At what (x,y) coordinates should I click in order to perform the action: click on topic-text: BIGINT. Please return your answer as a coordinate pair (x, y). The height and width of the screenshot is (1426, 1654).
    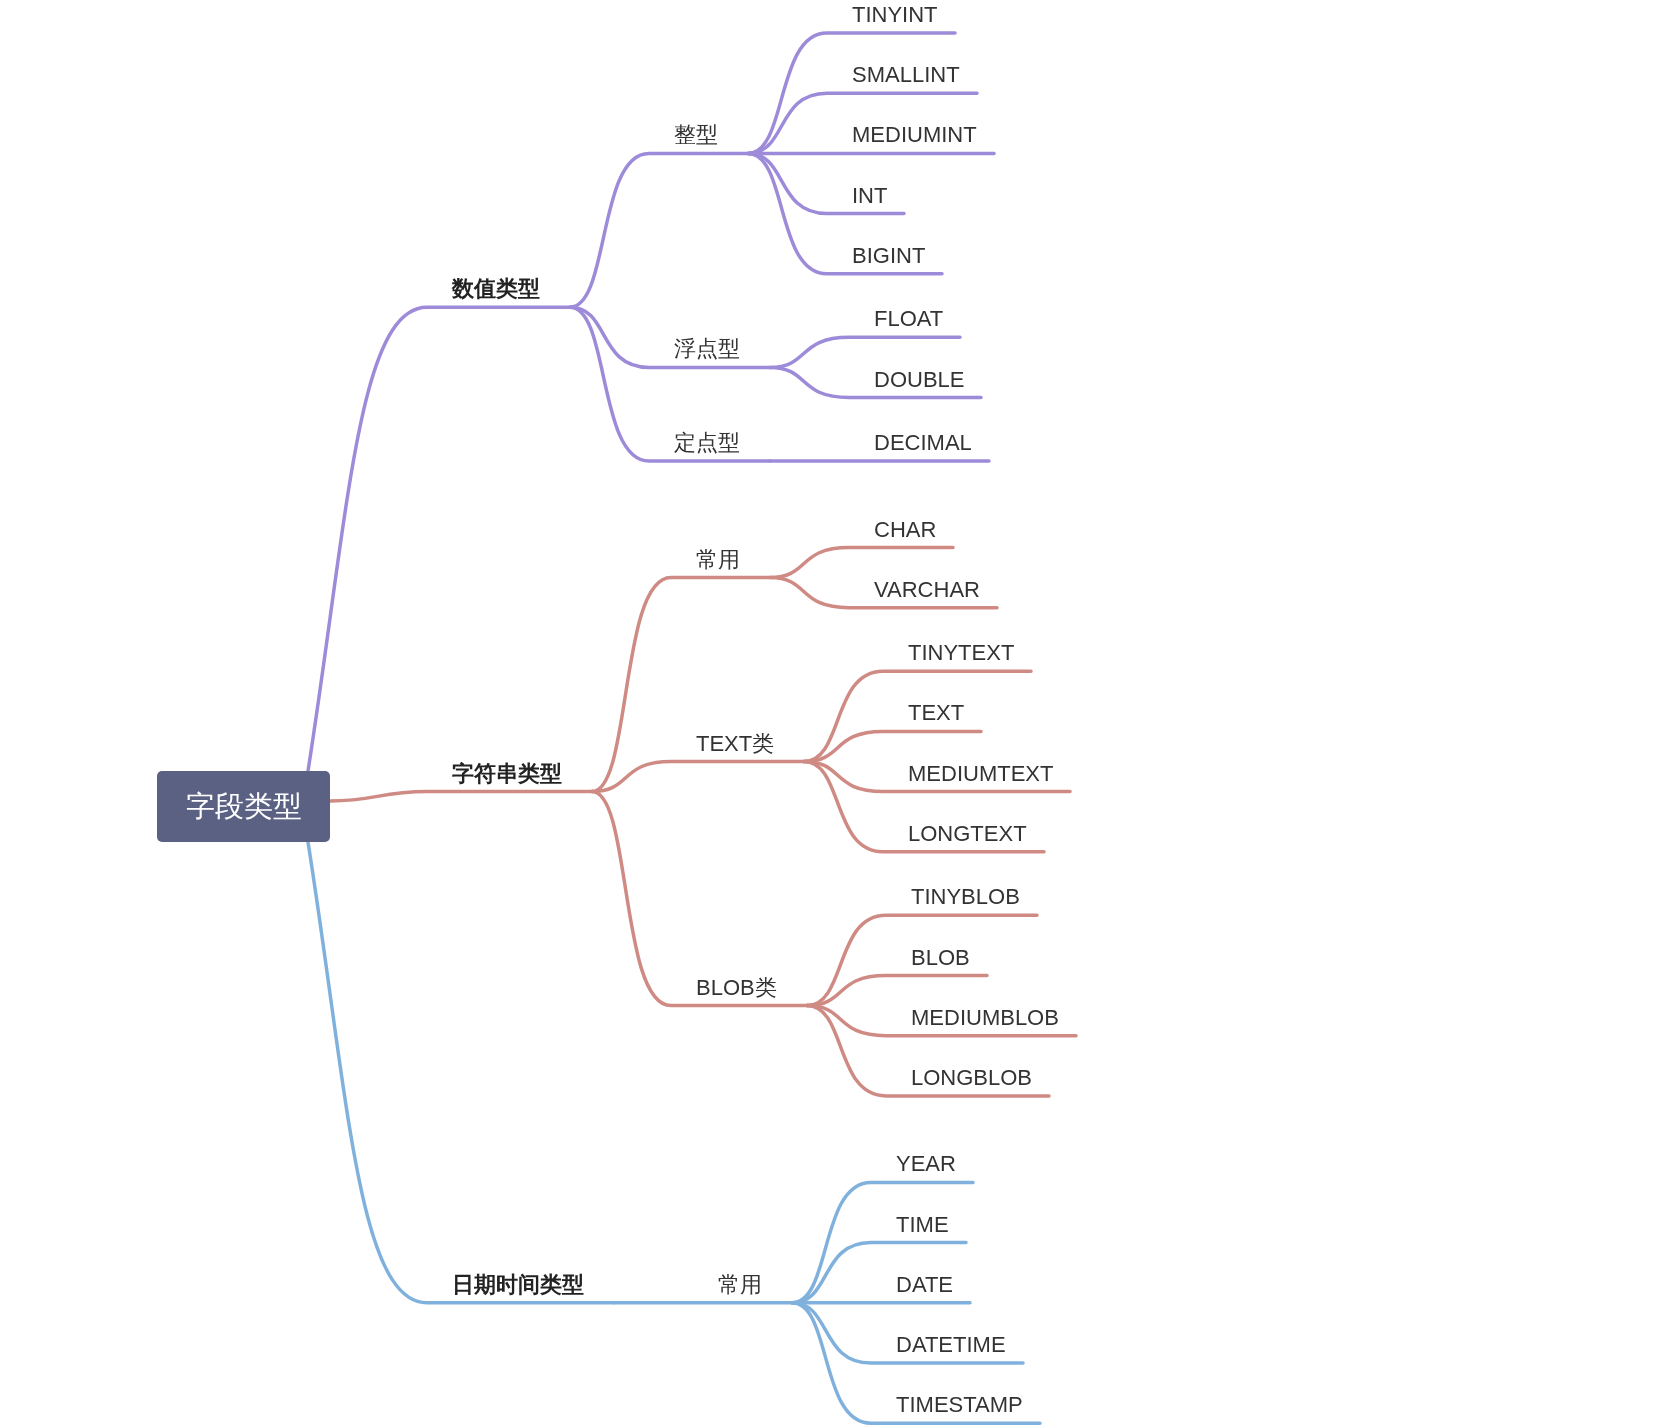
    Looking at the image, I should click on (889, 255).